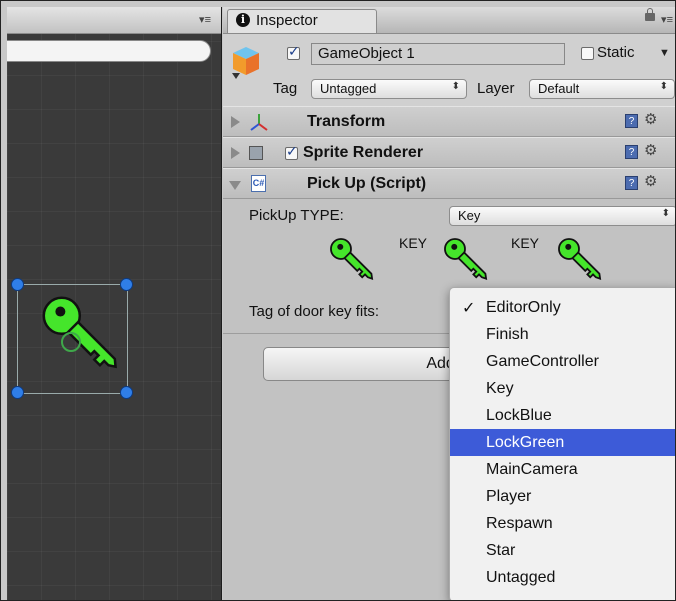  I want to click on dropdown-option-label: EditorOnly, so click(523, 307).